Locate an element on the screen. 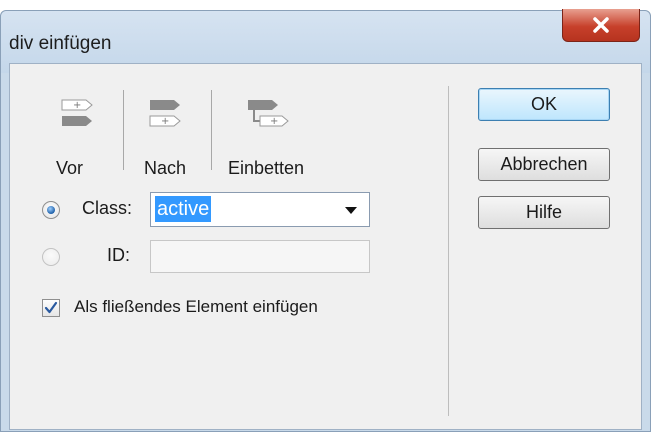 The image size is (651, 432). class-select-value: active is located at coordinates (183, 209).